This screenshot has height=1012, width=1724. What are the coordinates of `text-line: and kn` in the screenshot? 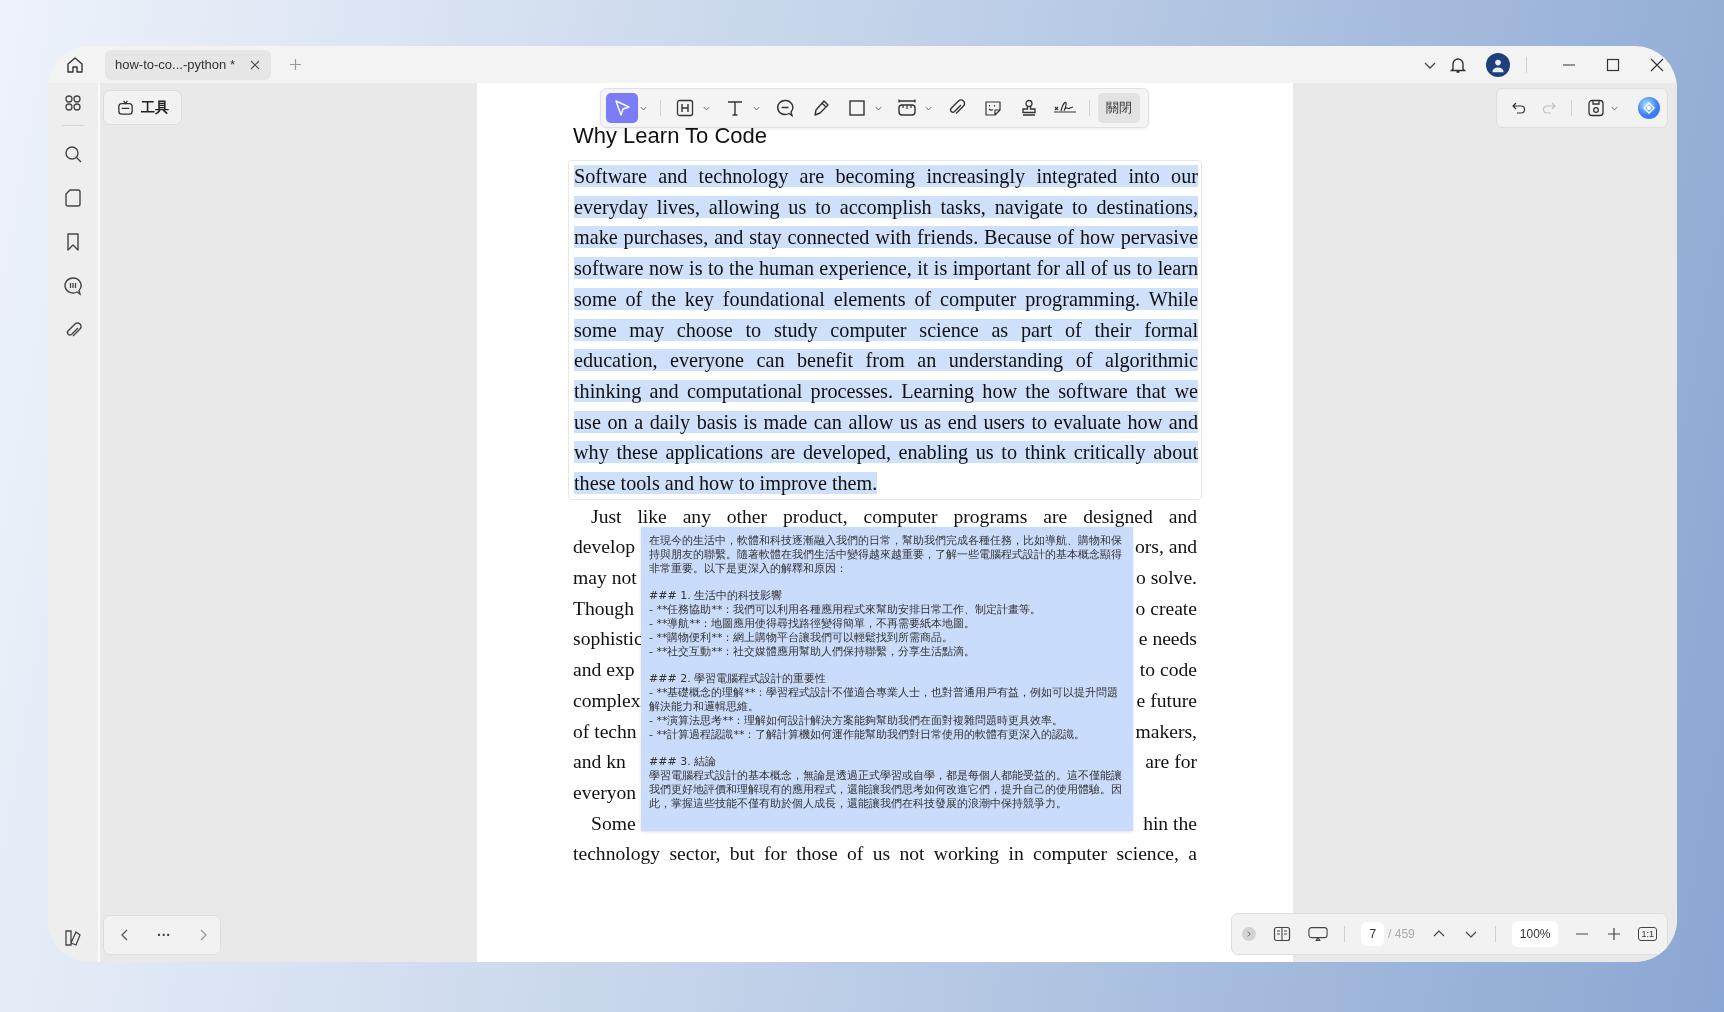 It's located at (599, 762).